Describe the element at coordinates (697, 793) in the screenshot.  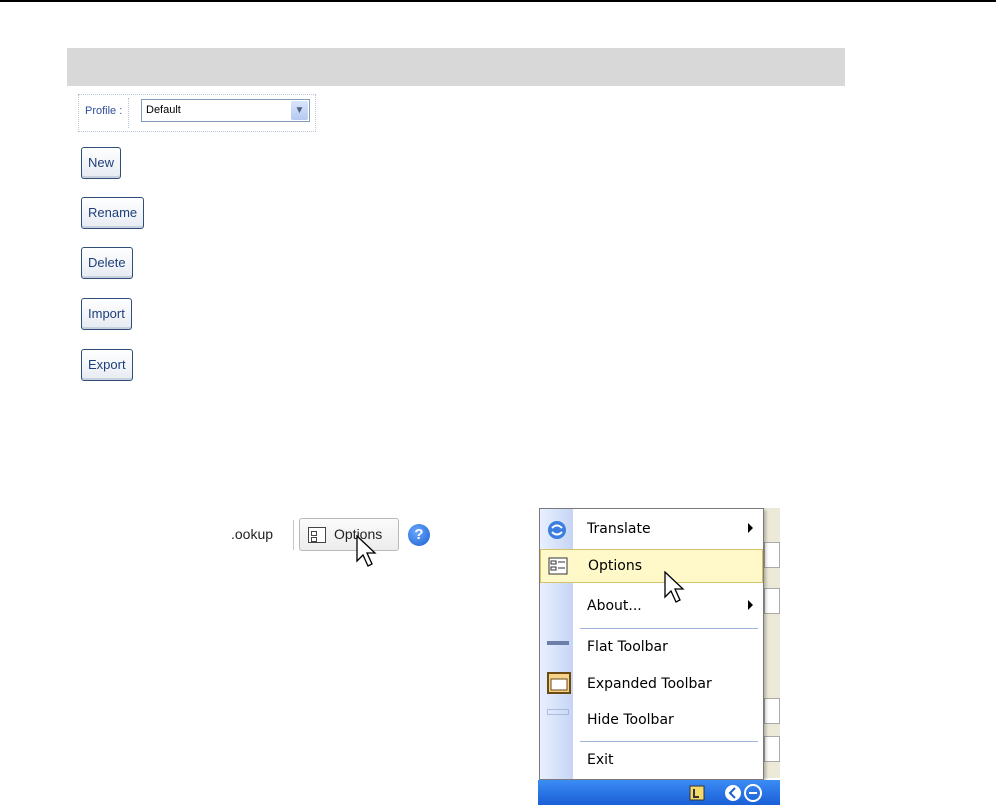
I see `tray-app-icon` at that location.